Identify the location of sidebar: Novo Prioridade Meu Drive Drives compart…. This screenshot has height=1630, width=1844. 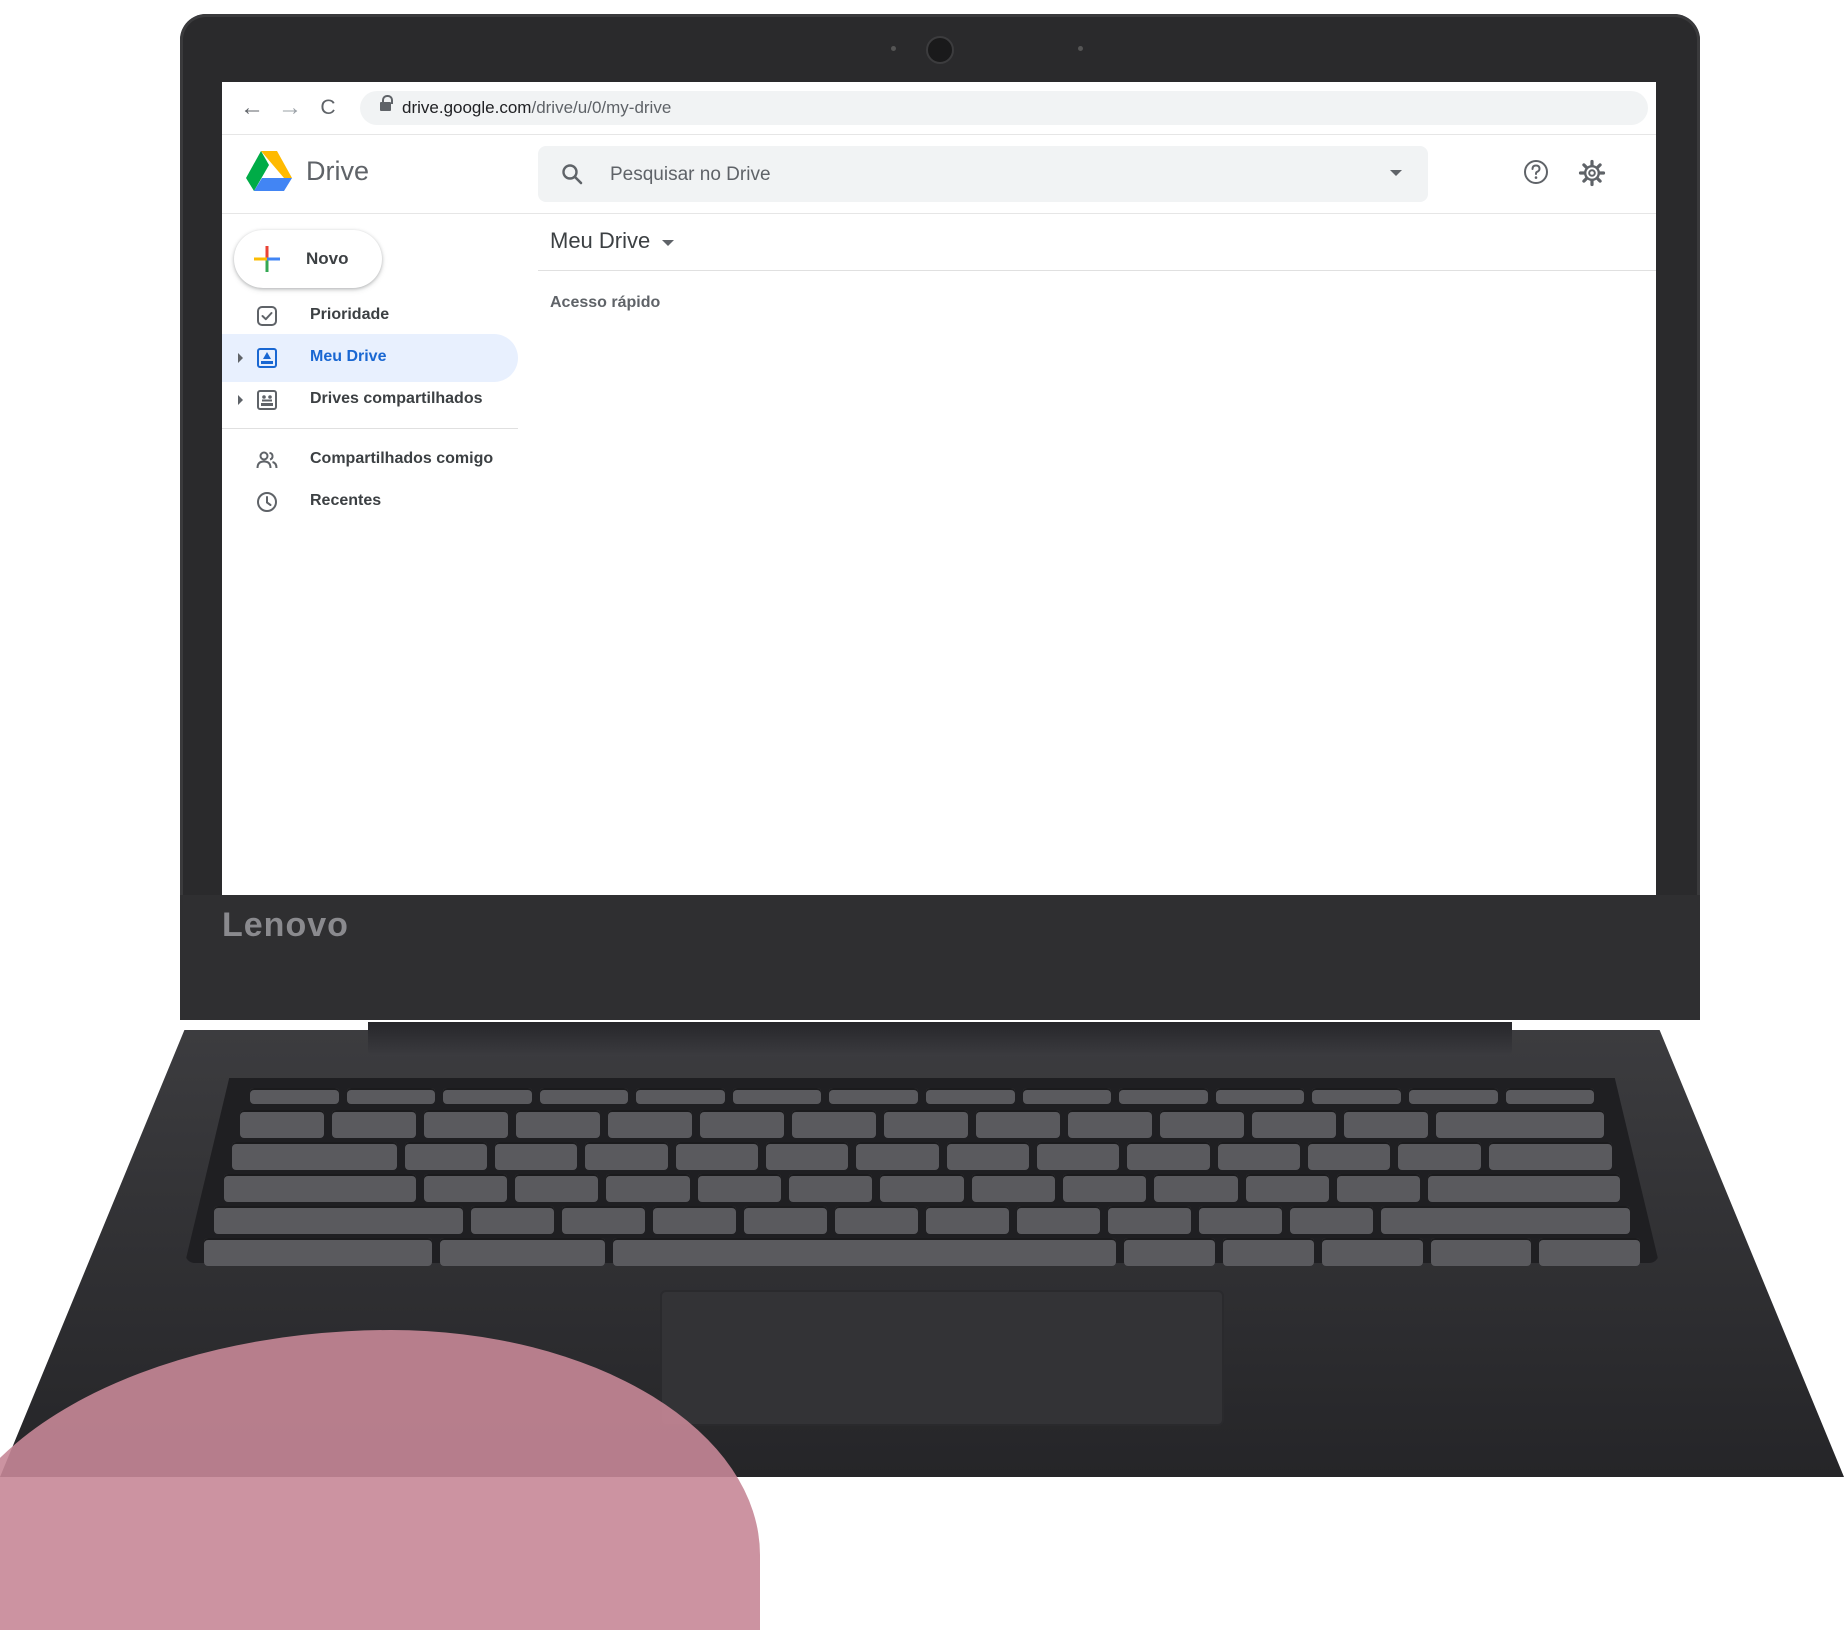
(372, 554).